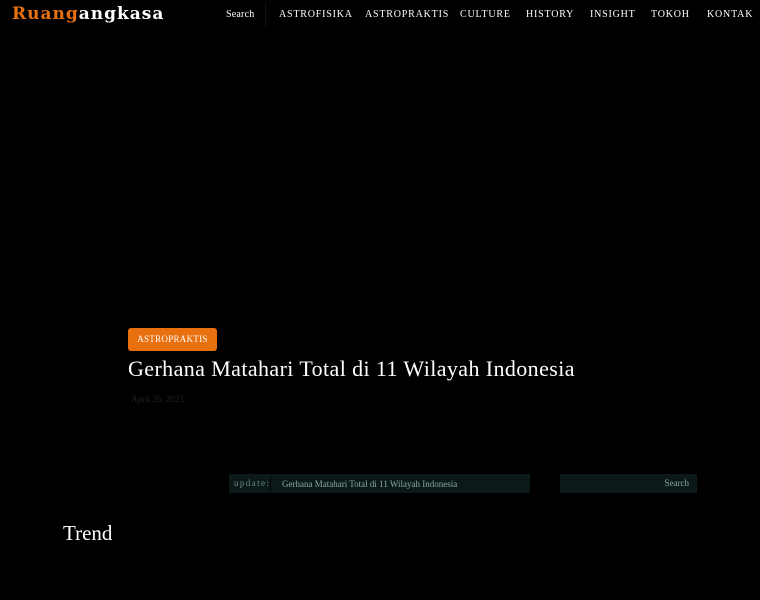  I want to click on nav-item-culture: CULTURE, so click(485, 14).